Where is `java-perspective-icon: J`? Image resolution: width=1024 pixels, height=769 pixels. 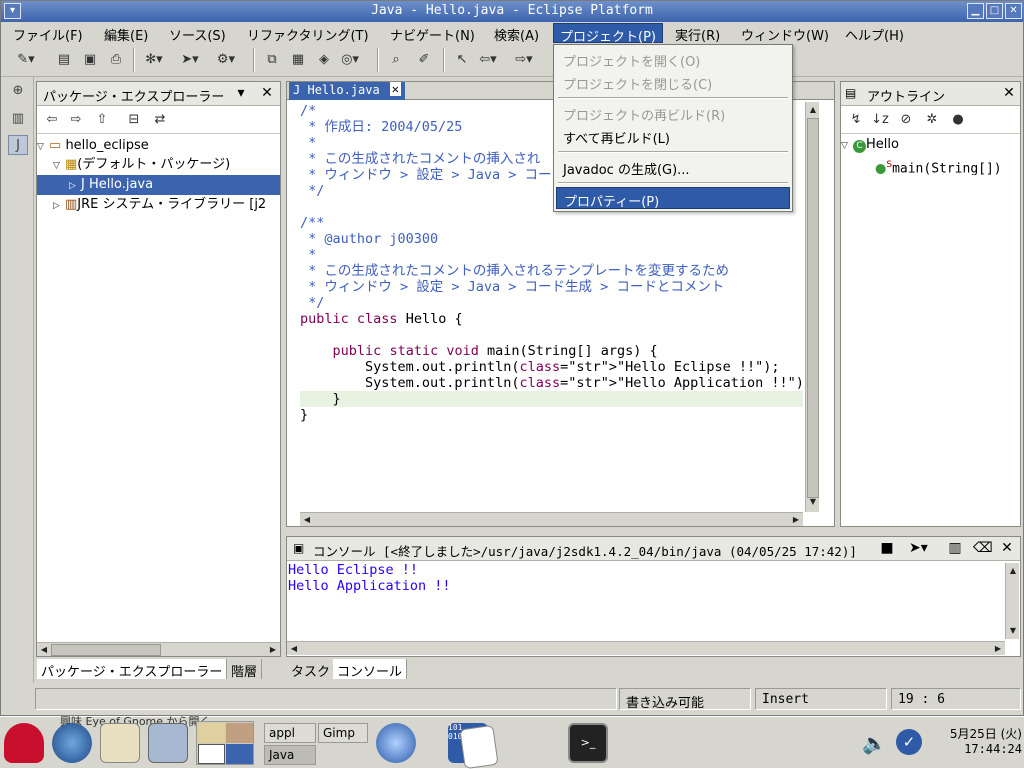 java-perspective-icon: J is located at coordinates (18, 145).